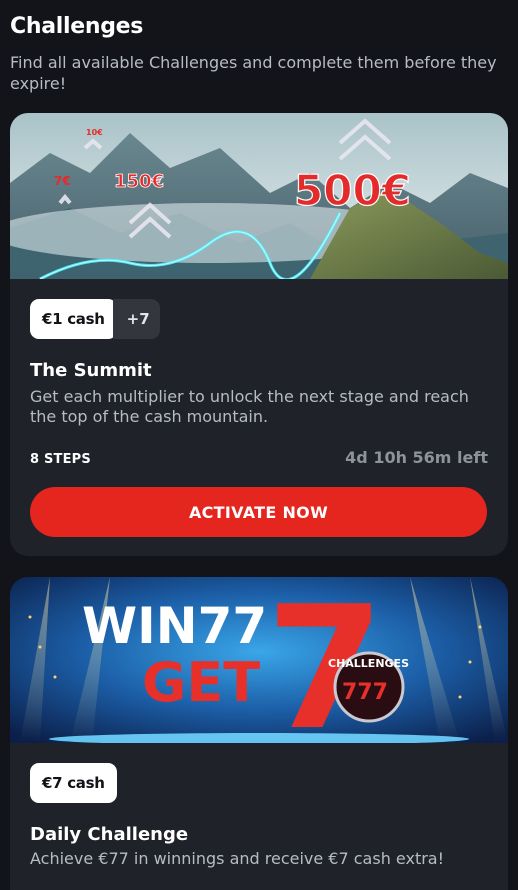  What do you see at coordinates (201, 682) in the screenshot?
I see `banner-get-text: GET` at bounding box center [201, 682].